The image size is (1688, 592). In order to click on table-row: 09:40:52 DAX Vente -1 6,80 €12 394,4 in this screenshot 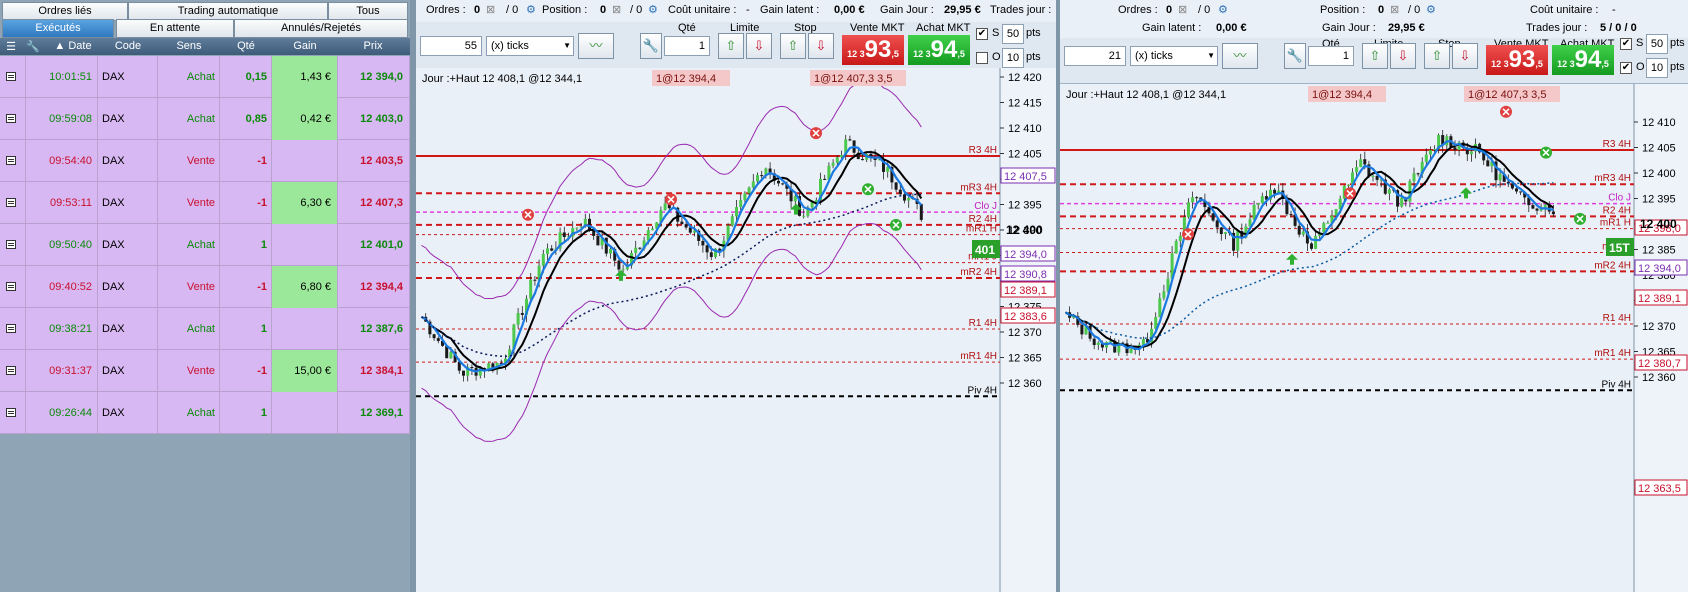, I will do `click(205, 287)`.